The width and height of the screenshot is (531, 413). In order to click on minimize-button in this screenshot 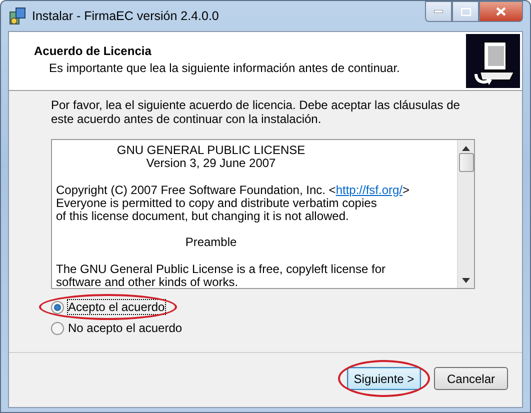, I will do `click(438, 11)`.